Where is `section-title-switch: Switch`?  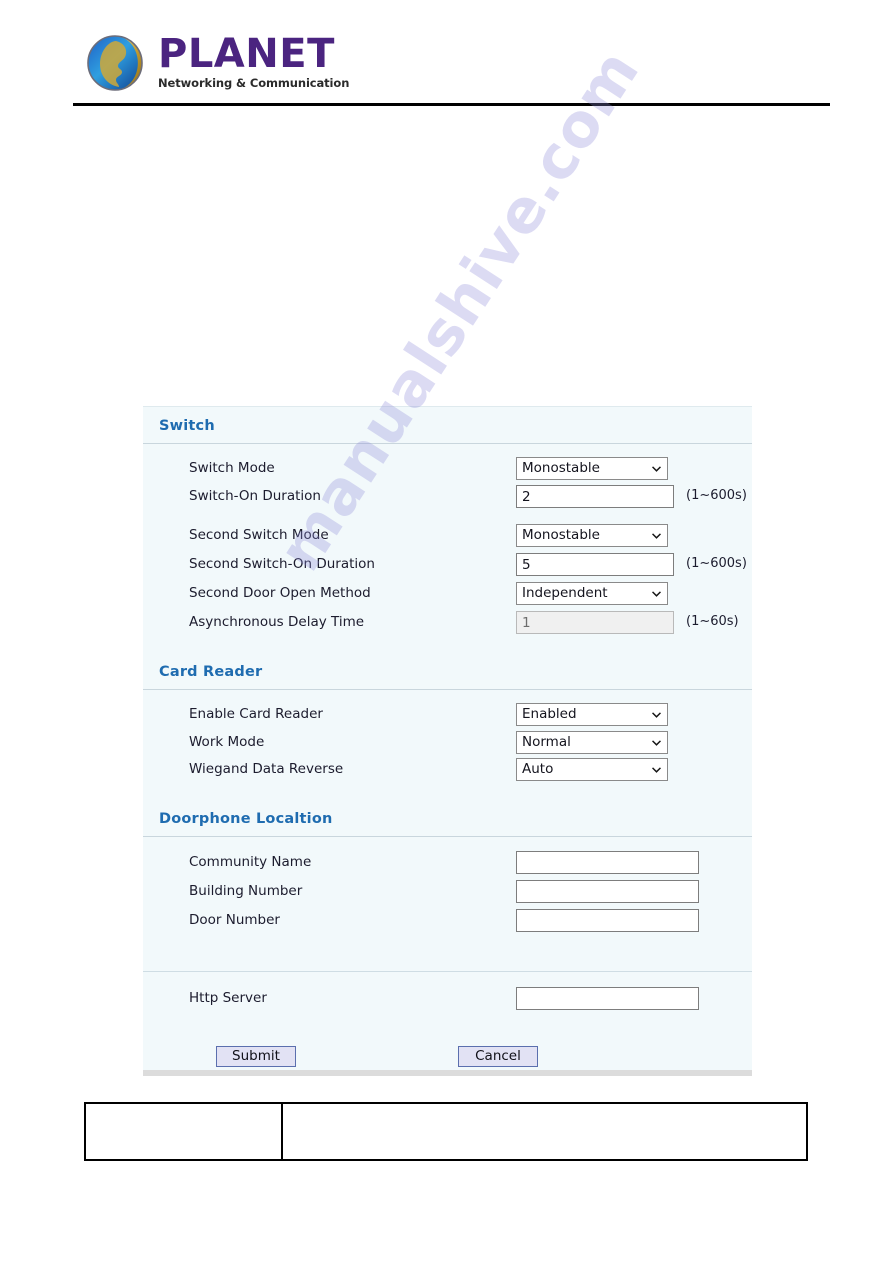 section-title-switch: Switch is located at coordinates (187, 426).